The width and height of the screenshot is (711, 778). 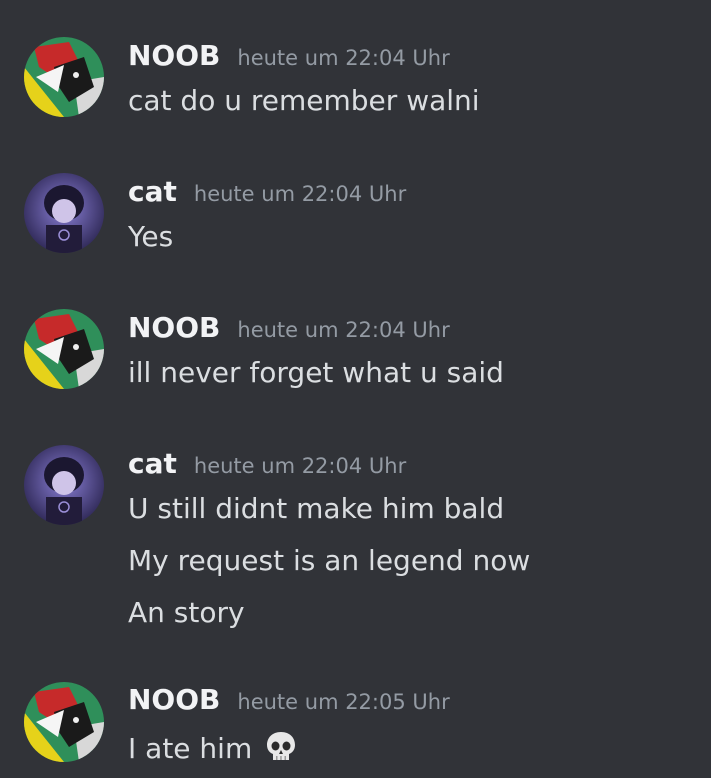 I want to click on skull-emoji-icon, so click(x=281, y=752).